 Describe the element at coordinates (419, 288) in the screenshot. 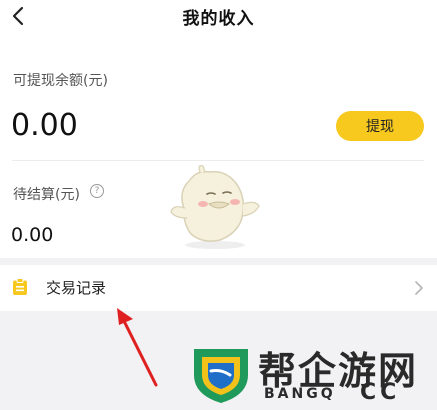

I see `chevron-right-icon` at that location.